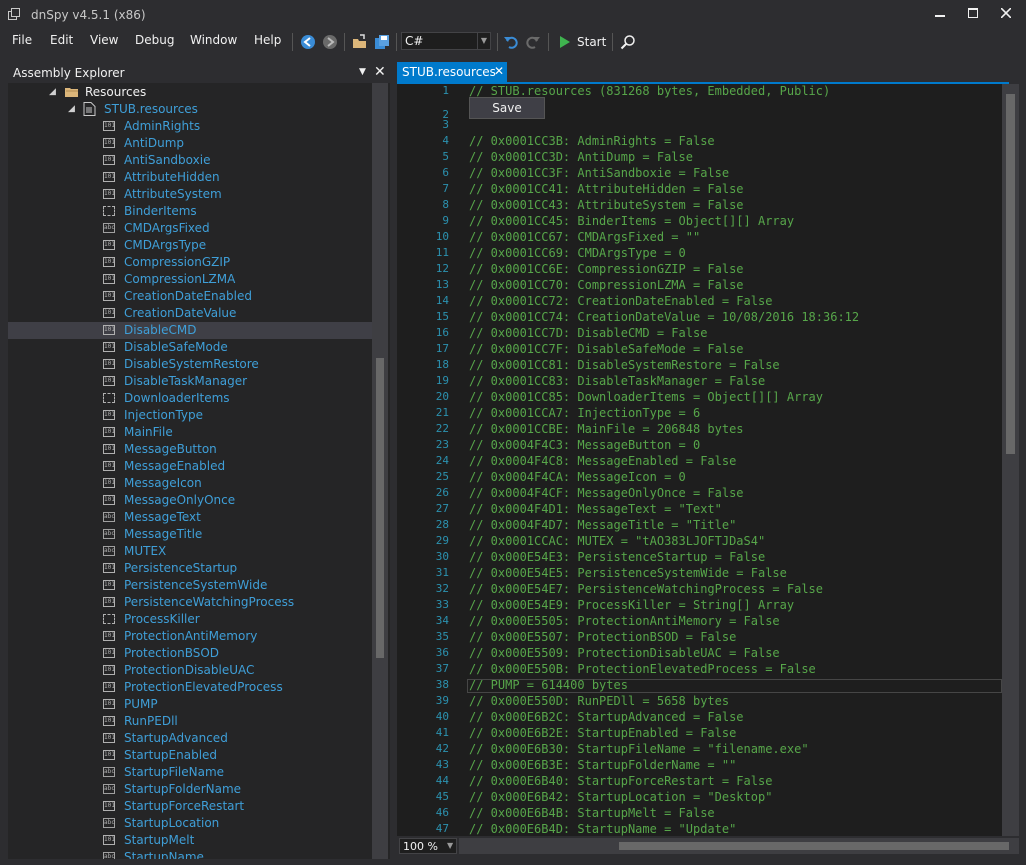 This screenshot has height=865, width=1026. I want to click on tree-item-label: StartupForceRestart, so click(184, 806).